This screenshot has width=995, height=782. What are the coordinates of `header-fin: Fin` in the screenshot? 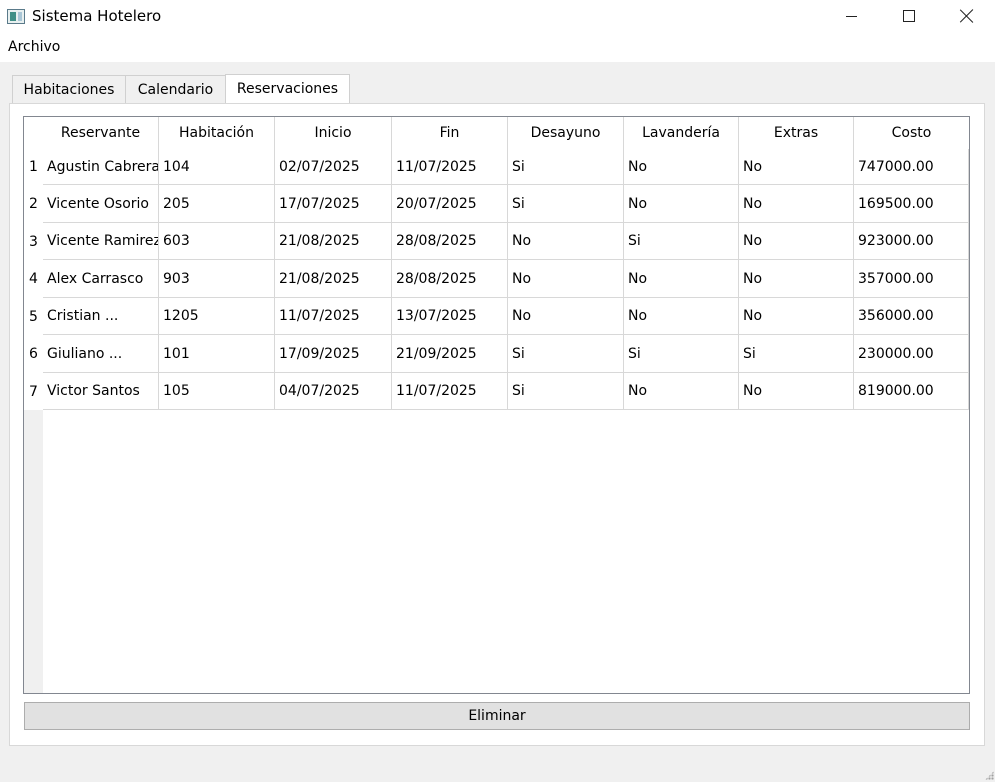 It's located at (450, 133).